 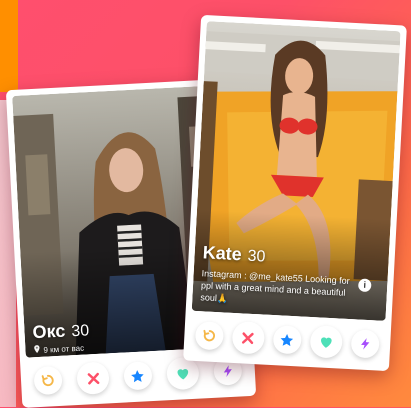 I want to click on action-bar, so click(x=287, y=339).